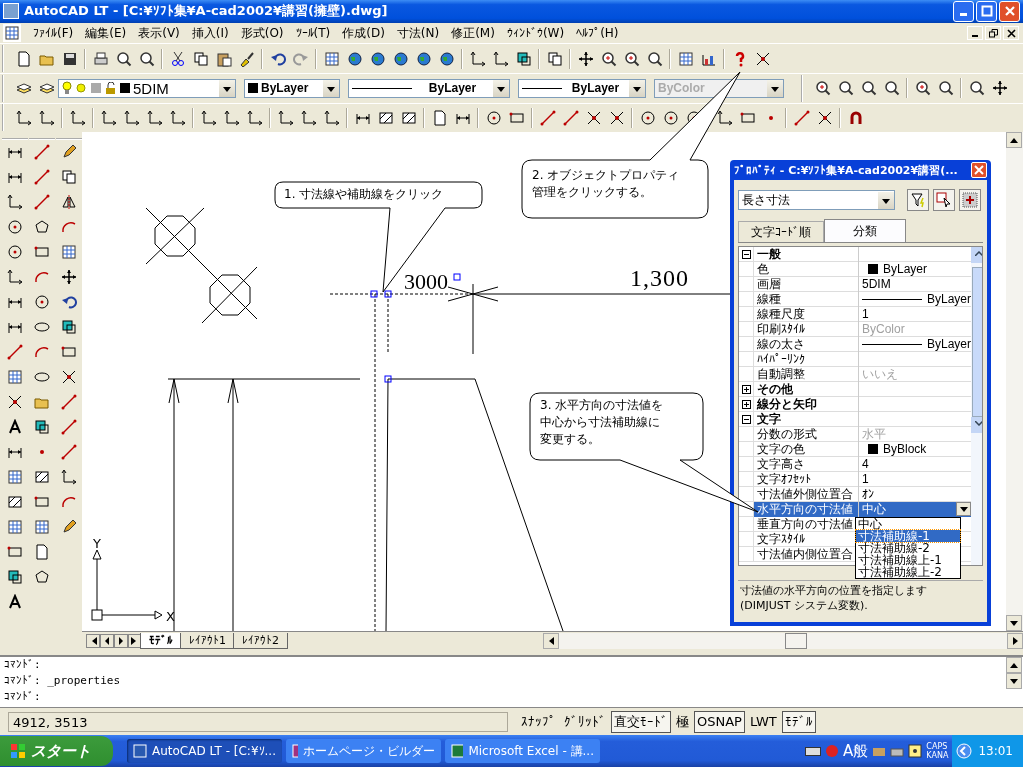 The image size is (1023, 767). I want to click on dimension-text: 1,300, so click(659, 278).